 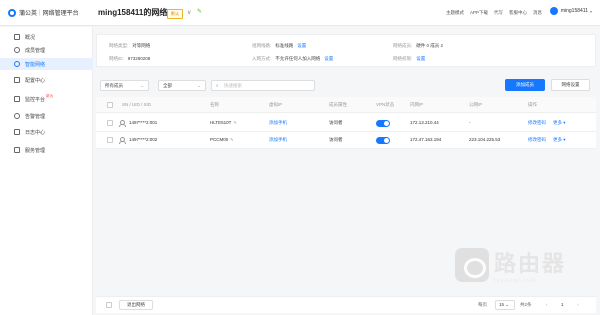 What do you see at coordinates (518, 13) in the screenshot?
I see `link-support: 客服中心` at bounding box center [518, 13].